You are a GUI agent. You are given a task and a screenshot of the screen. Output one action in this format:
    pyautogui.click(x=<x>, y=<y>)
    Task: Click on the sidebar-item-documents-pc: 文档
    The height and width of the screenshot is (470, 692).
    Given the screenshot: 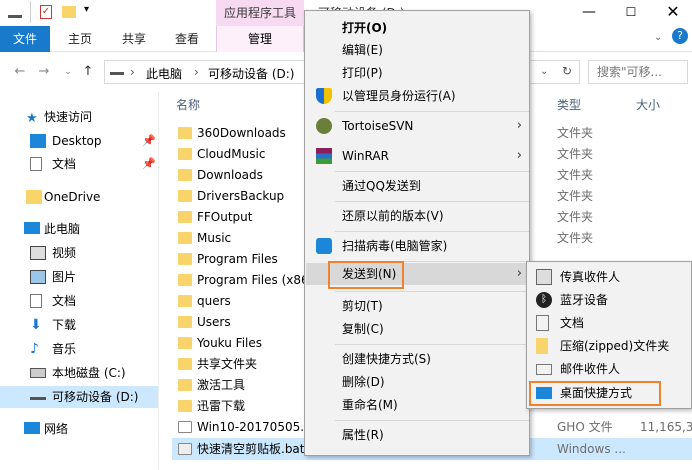 What is the action you would take?
    pyautogui.click(x=79, y=301)
    